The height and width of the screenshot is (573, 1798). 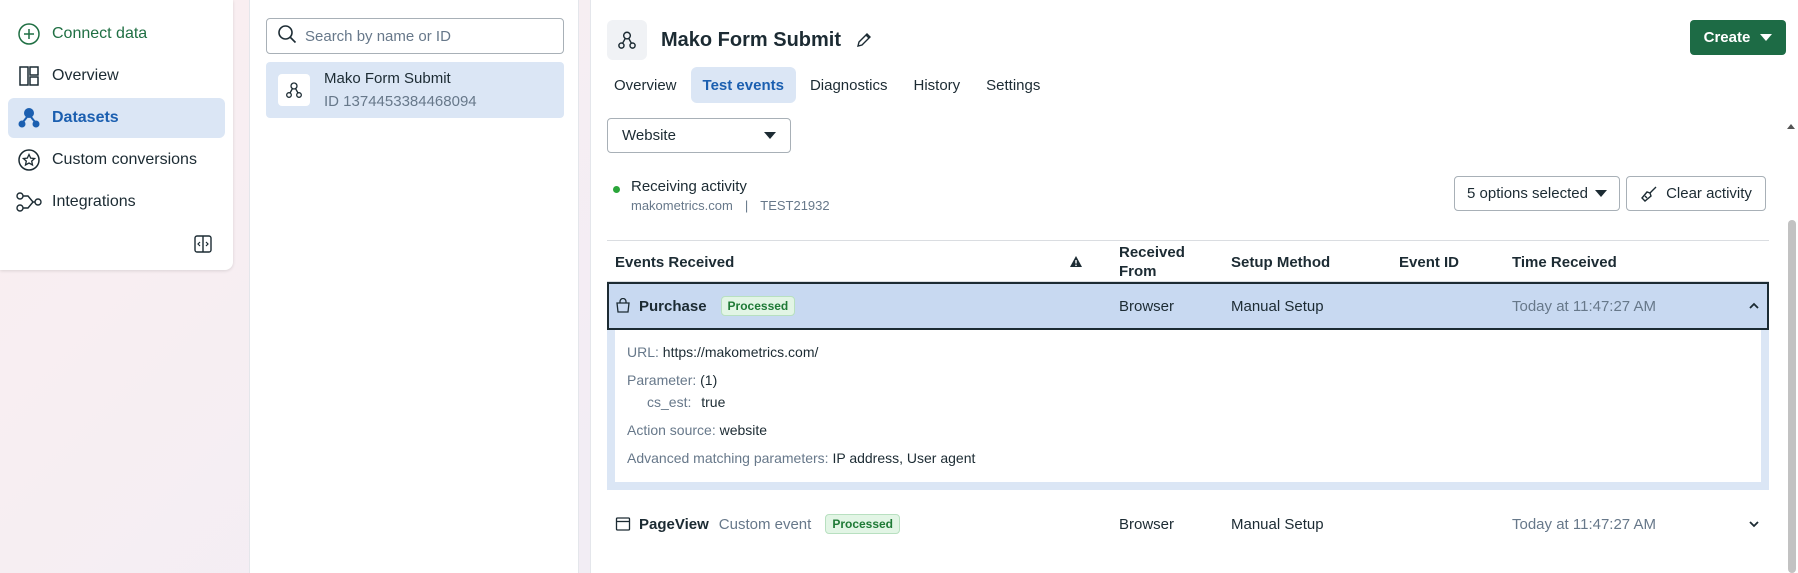 I want to click on create-label: Create, so click(x=1727, y=37).